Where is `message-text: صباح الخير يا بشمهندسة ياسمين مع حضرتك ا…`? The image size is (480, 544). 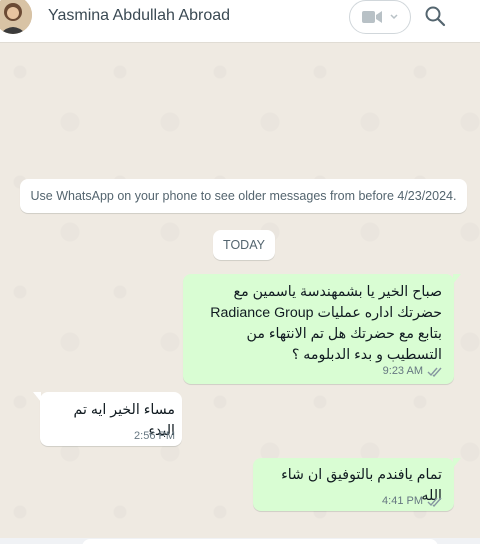 message-text: صباح الخير يا بشمهندسة ياسمين مع حضرتك ا… is located at coordinates (326, 323).